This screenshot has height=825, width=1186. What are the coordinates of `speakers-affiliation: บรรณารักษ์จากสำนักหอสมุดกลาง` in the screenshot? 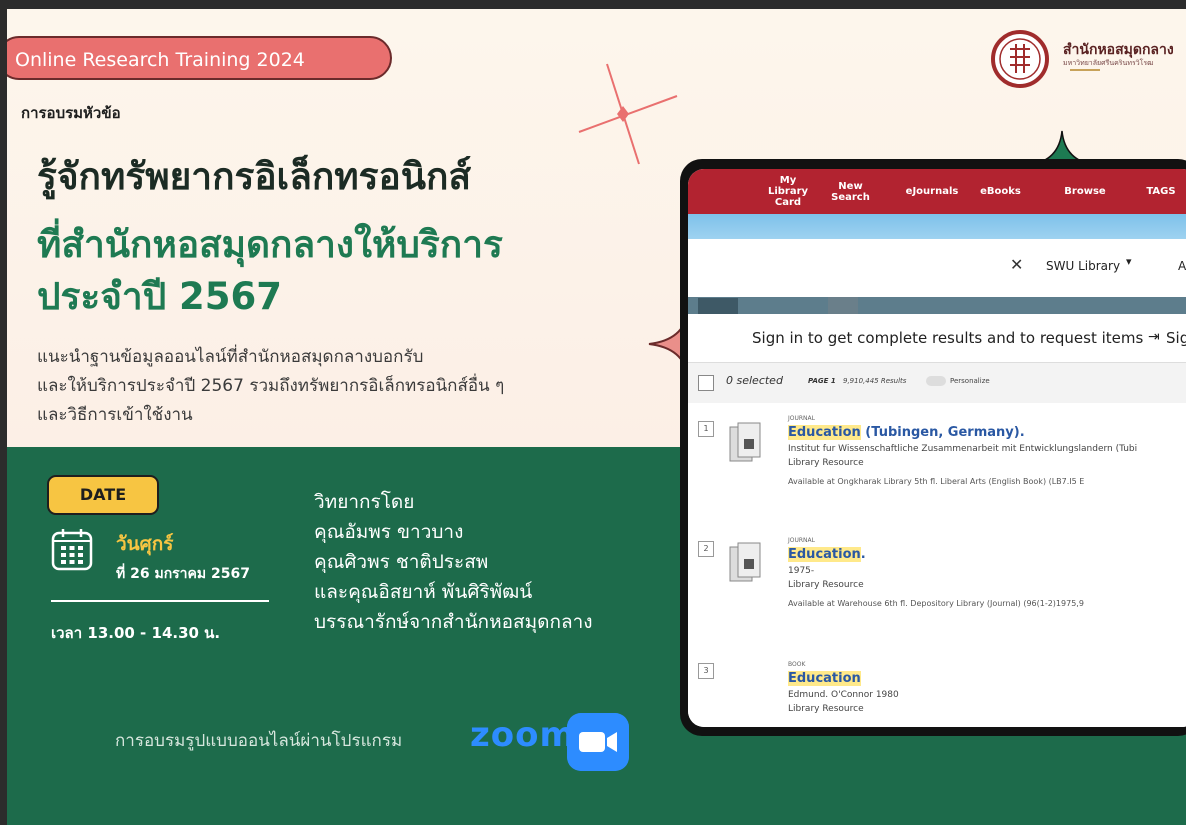 It's located at (453, 622).